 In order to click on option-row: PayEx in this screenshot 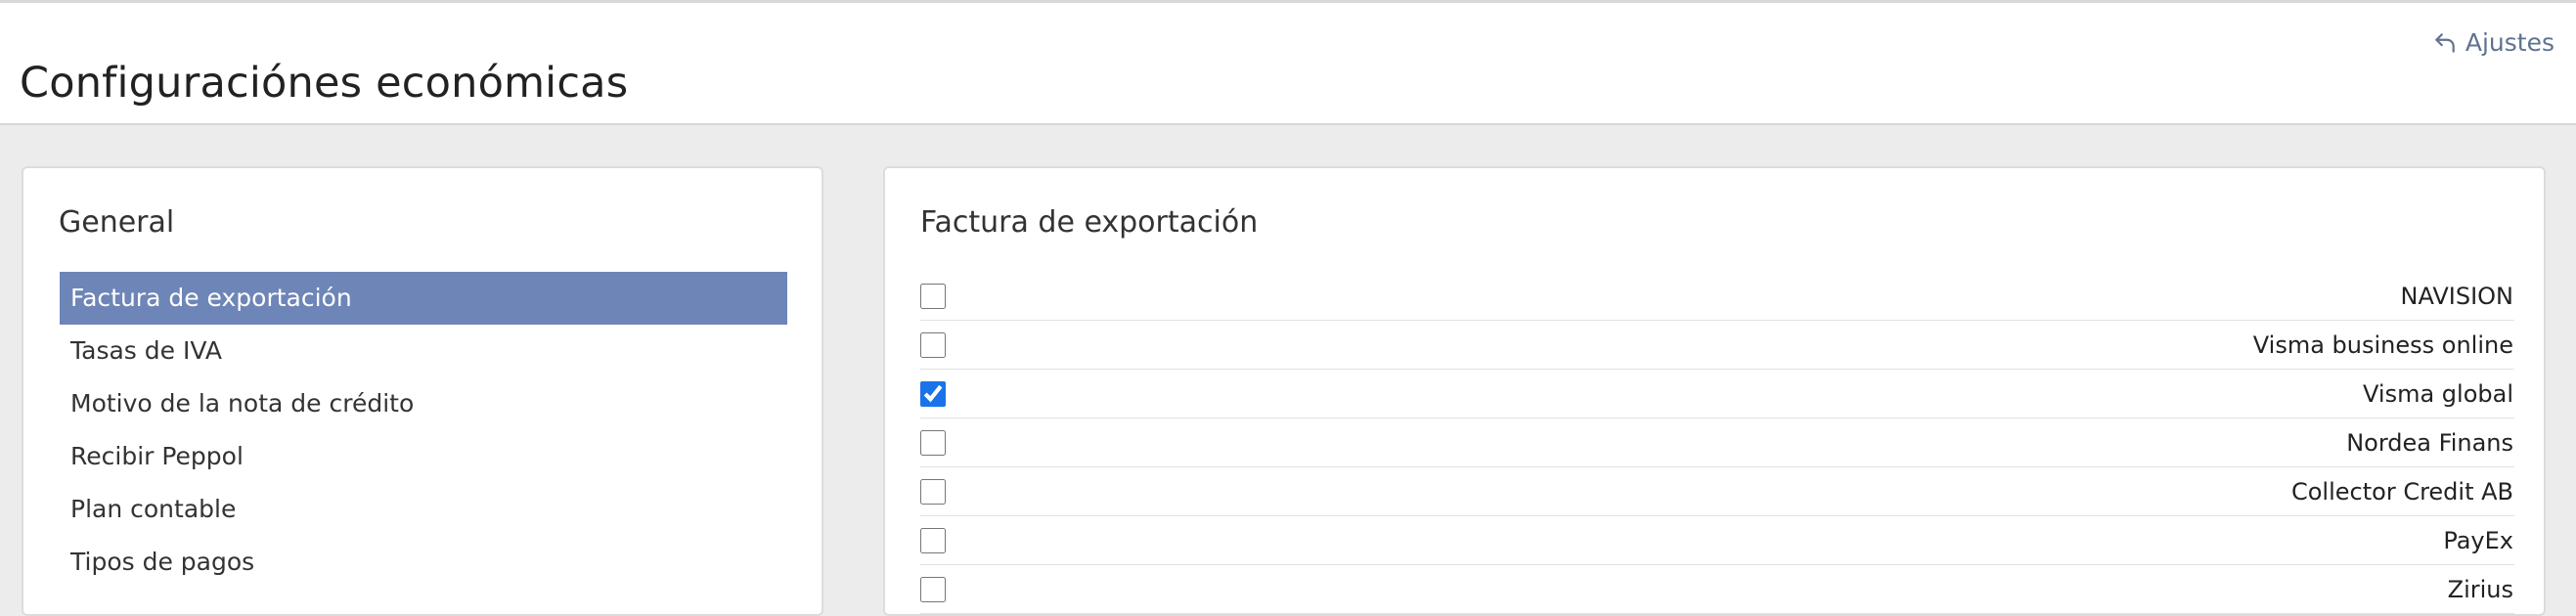, I will do `click(1717, 540)`.